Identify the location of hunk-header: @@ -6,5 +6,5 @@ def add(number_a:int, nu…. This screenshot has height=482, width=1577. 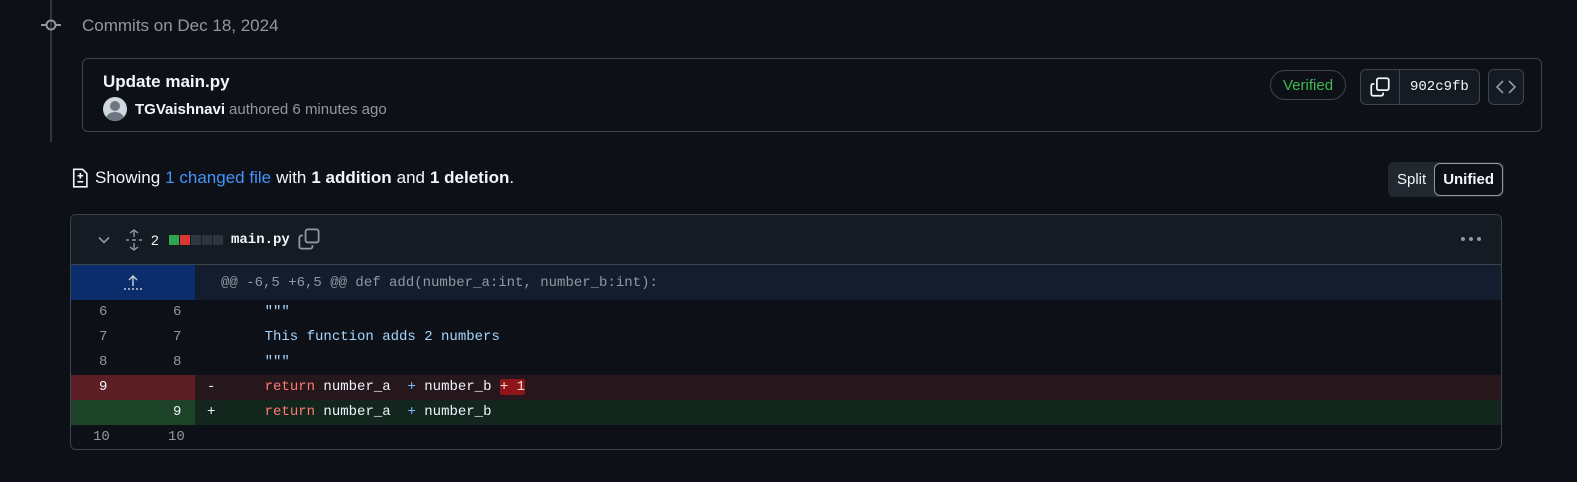
(439, 282).